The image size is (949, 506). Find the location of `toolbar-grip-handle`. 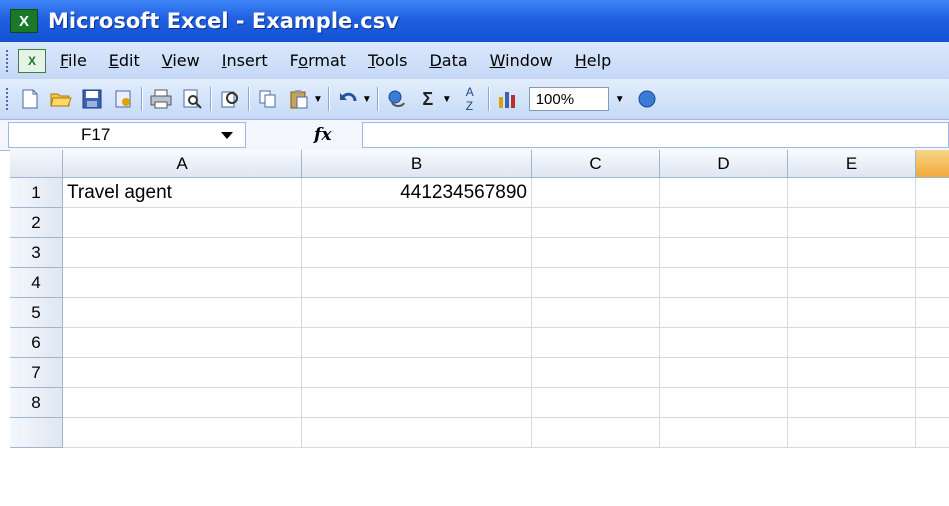

toolbar-grip-handle is located at coordinates (9, 99).